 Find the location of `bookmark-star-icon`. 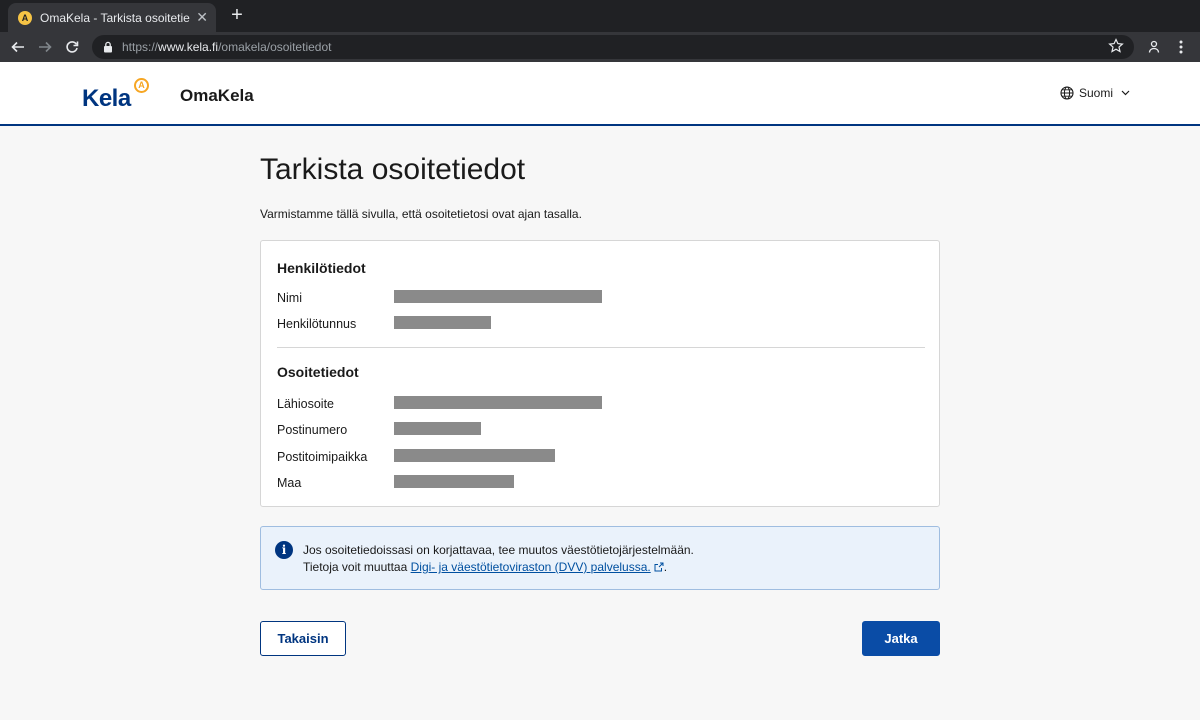

bookmark-star-icon is located at coordinates (1116, 48).